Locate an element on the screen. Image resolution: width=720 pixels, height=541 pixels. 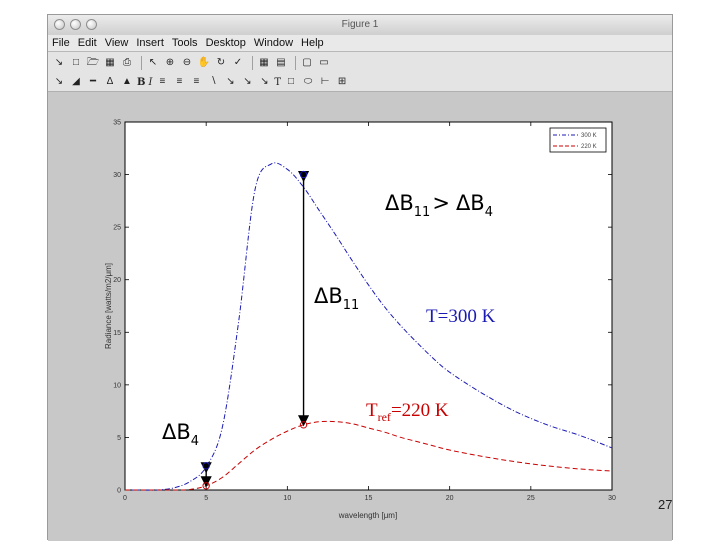
y-tick-label: 5 is located at coordinates (119, 438).